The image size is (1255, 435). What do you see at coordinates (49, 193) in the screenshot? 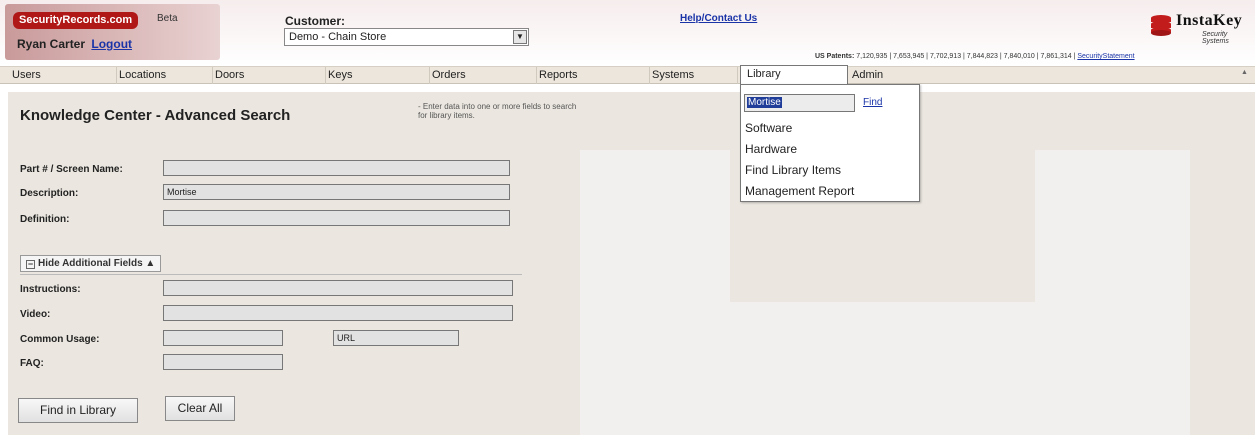
I see `description-label: Description:` at bounding box center [49, 193].